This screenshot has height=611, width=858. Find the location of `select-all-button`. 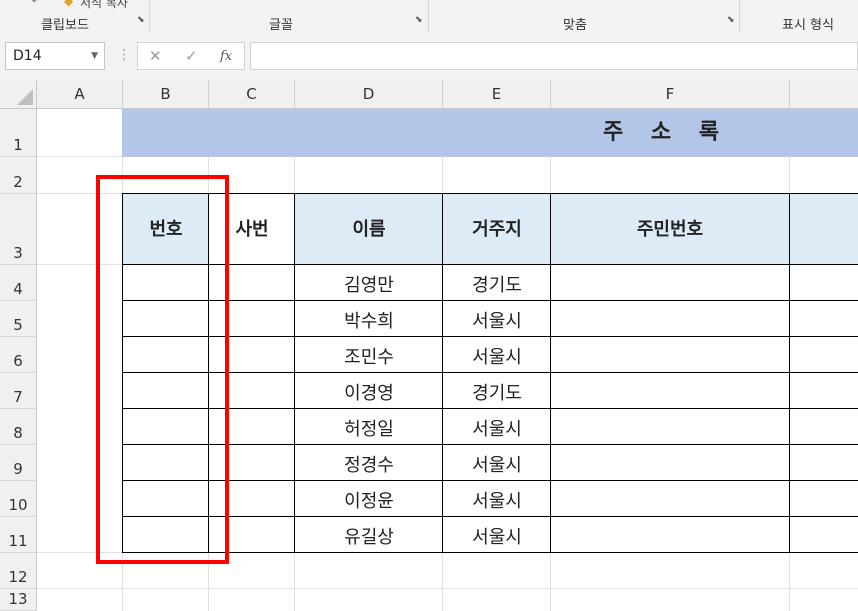

select-all-button is located at coordinates (18, 94).